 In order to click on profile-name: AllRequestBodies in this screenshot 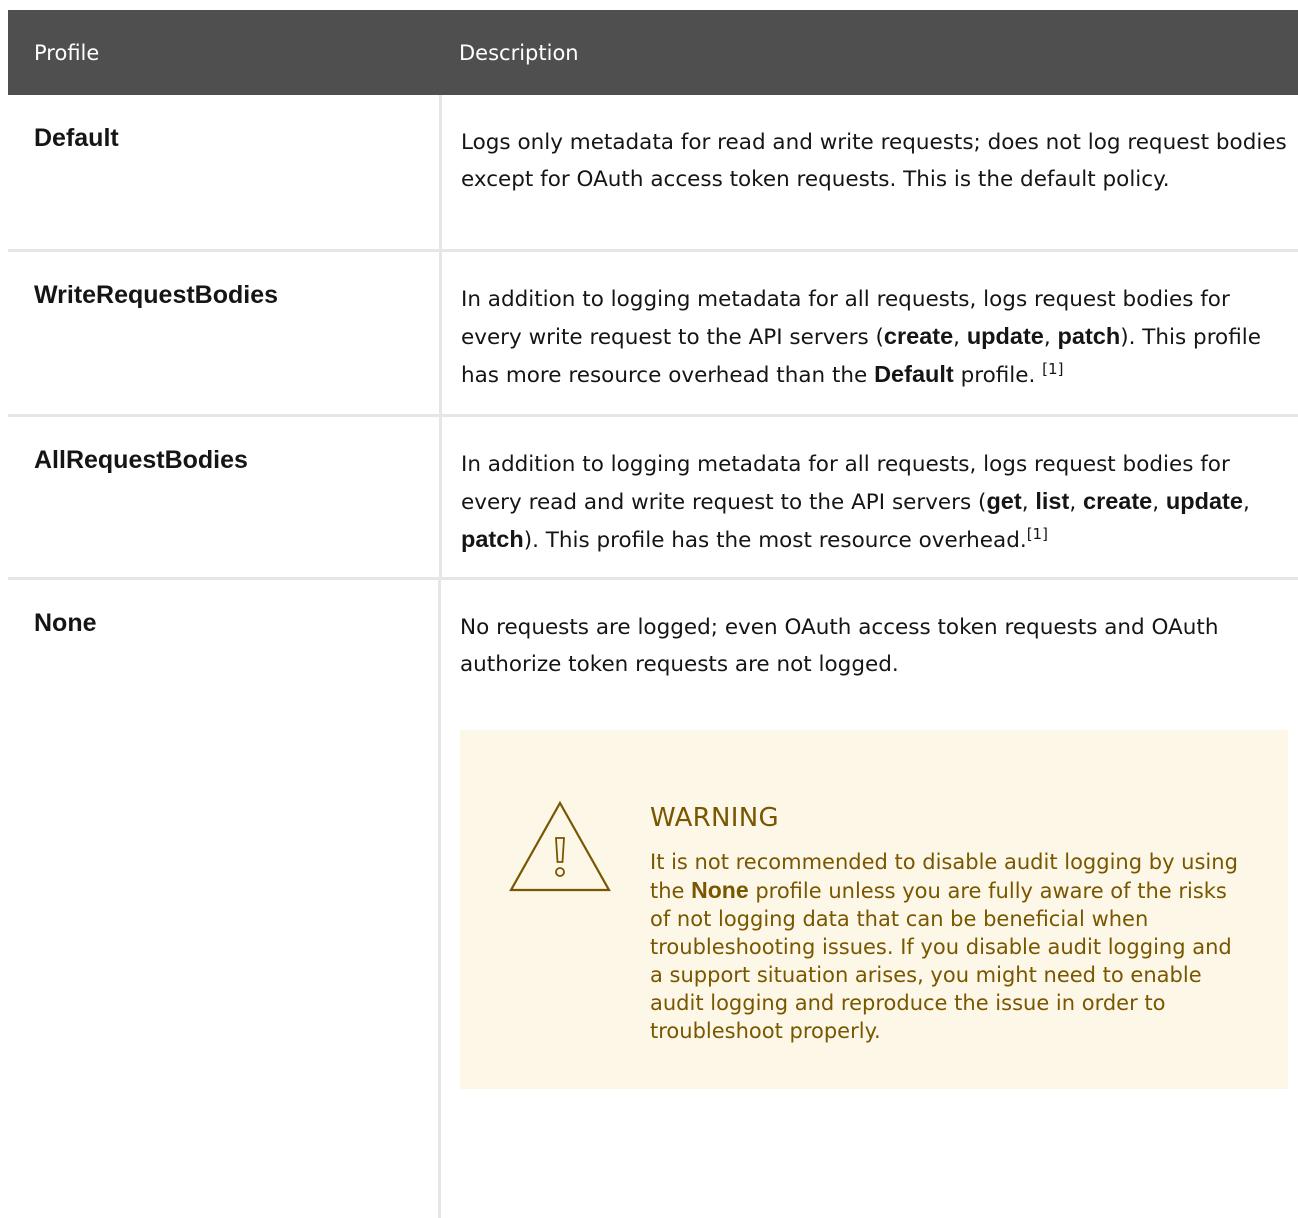, I will do `click(225, 497)`.